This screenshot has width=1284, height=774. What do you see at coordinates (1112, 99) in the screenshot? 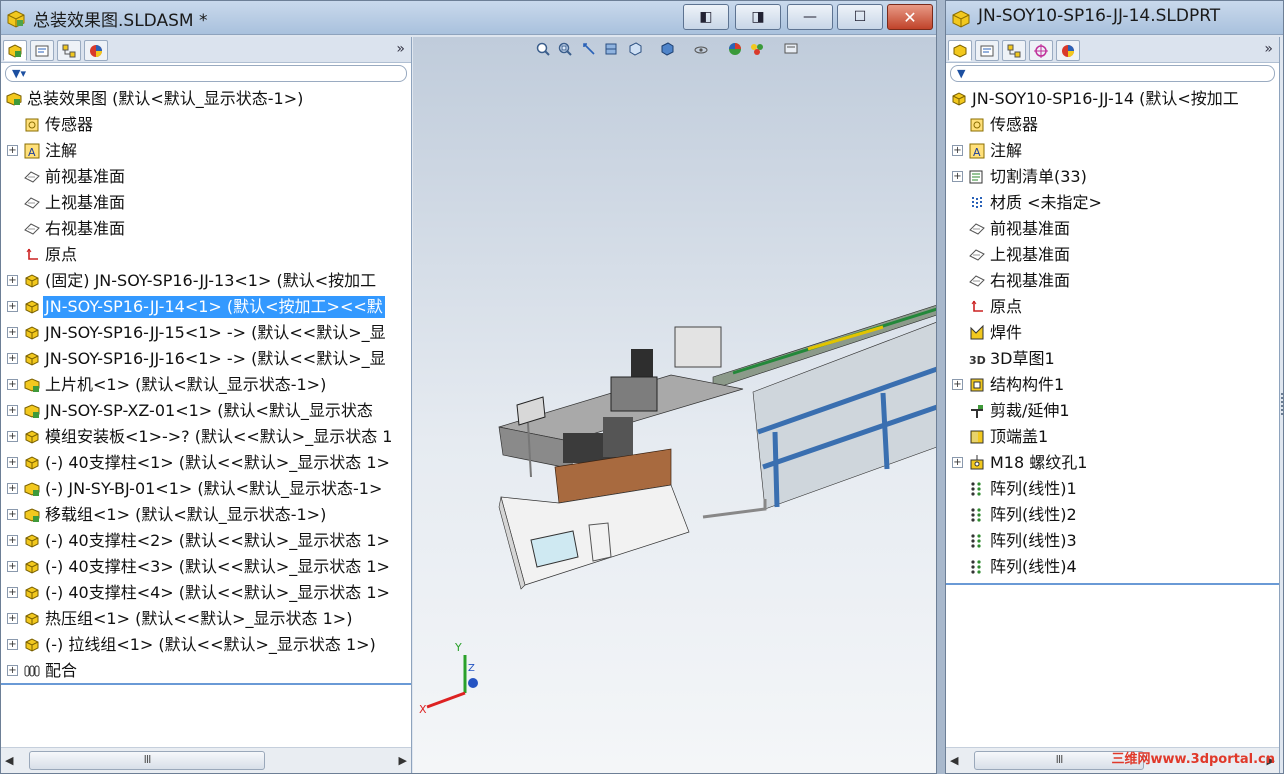
I see `right-tree-node: JN-SOY10-SP16-JJ-14 (默认<按加工` at bounding box center [1112, 99].